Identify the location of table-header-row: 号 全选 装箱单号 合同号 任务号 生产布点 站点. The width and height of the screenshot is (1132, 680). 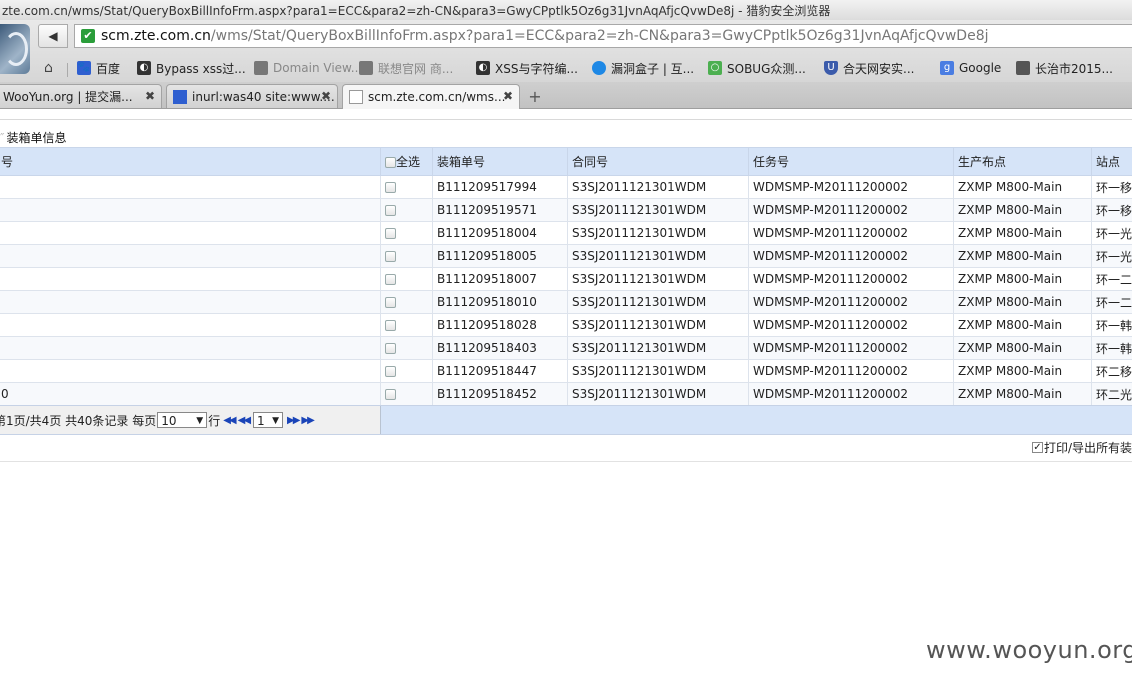
(566, 161).